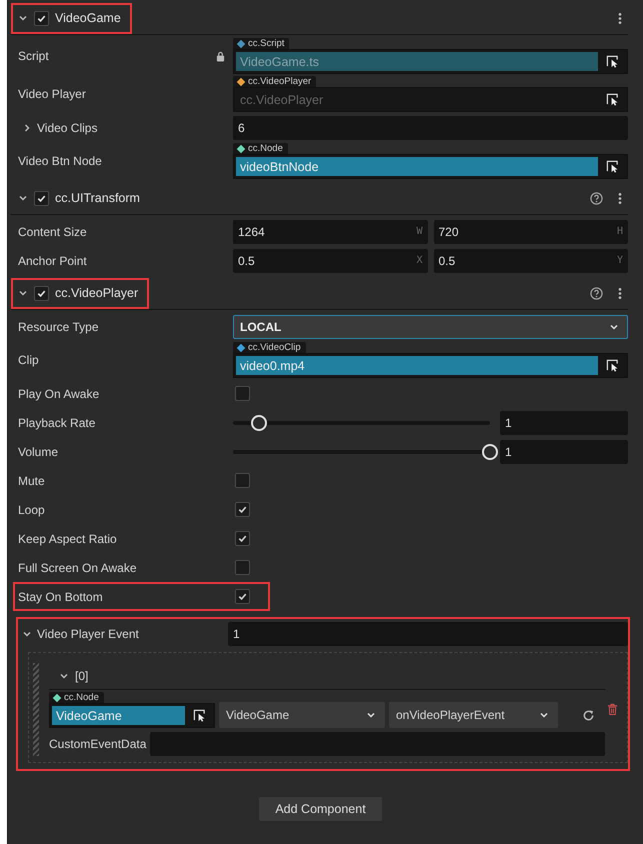 The image size is (643, 844). What do you see at coordinates (59, 393) in the screenshot?
I see `property-label: Play On Awake` at bounding box center [59, 393].